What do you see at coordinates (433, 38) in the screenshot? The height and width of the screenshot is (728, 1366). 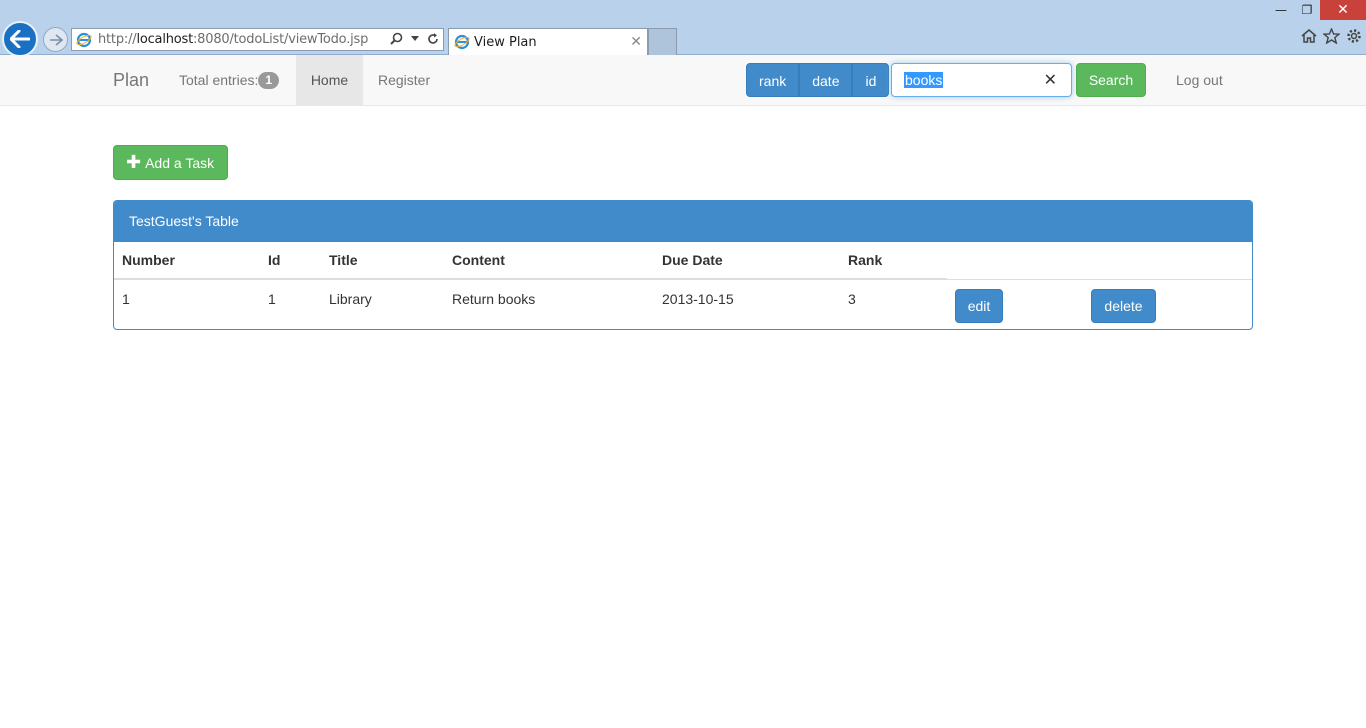 I see `refresh-icon` at bounding box center [433, 38].